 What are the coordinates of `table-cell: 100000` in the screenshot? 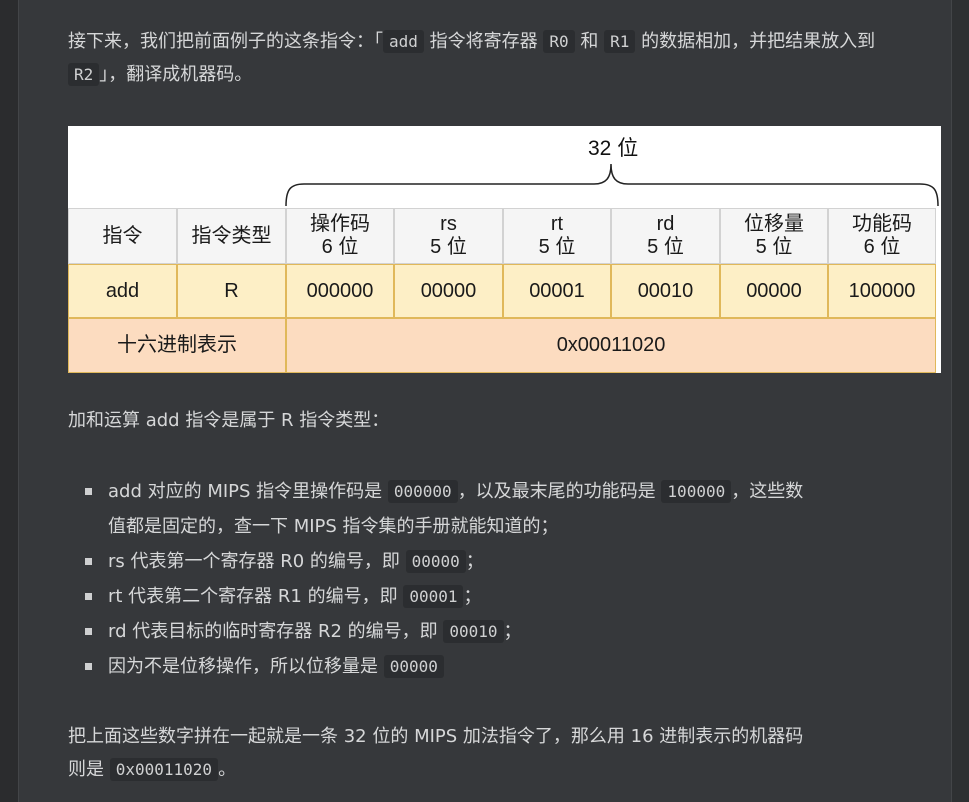 It's located at (882, 291).